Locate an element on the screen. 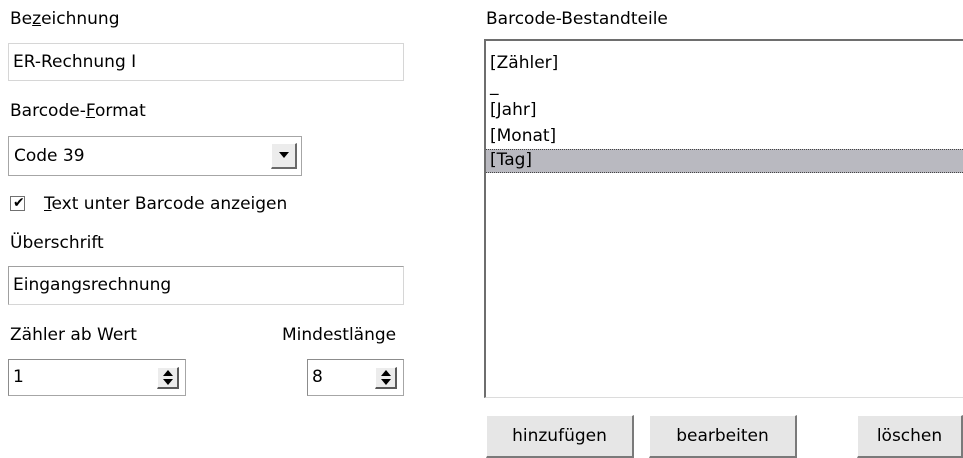 This screenshot has width=963, height=458. checkmark-icon: ✔ is located at coordinates (19, 203).